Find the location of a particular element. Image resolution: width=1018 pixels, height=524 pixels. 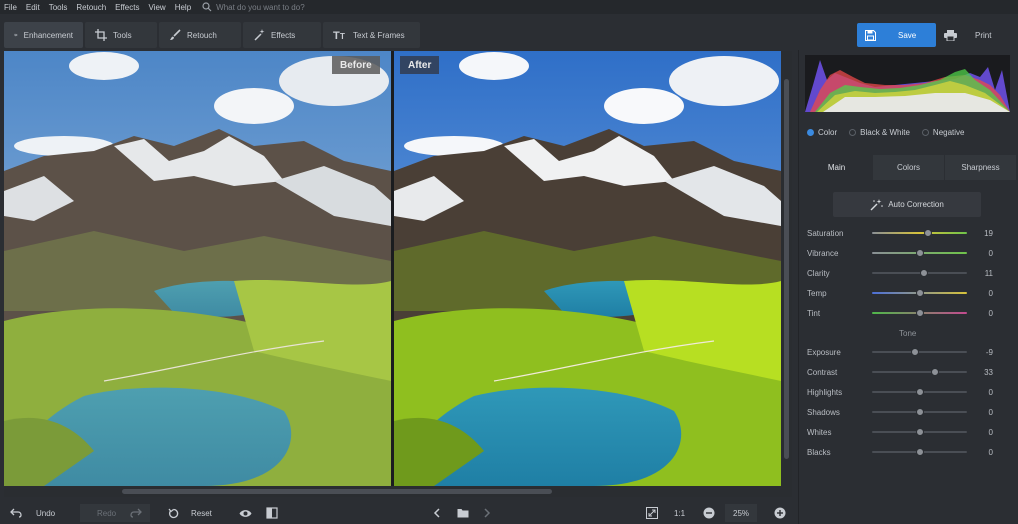

slider-saturation-label: Saturation is located at coordinates (825, 233).